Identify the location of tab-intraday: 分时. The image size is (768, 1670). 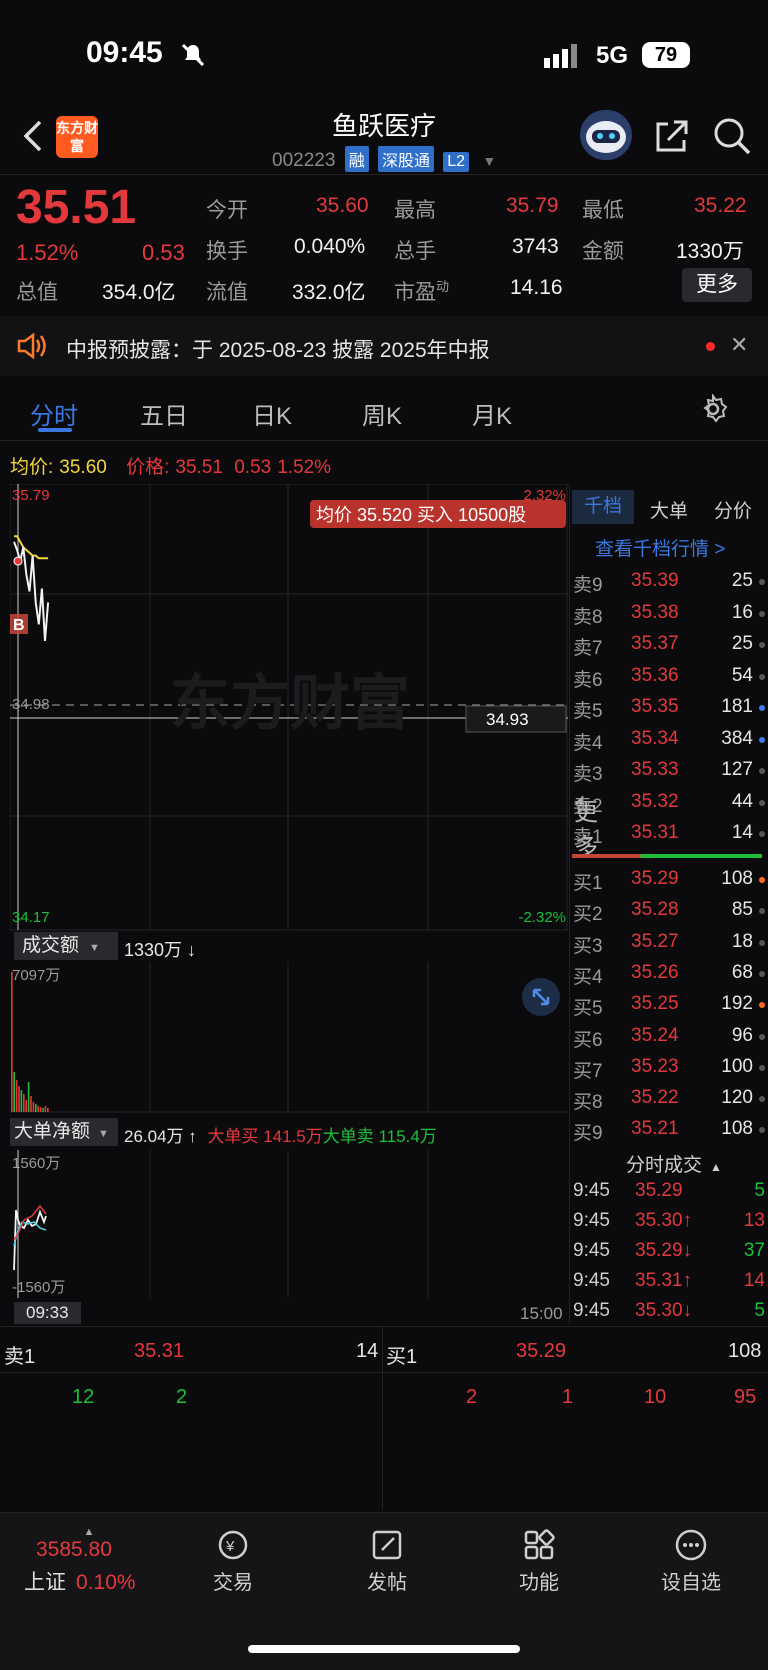
(54, 413).